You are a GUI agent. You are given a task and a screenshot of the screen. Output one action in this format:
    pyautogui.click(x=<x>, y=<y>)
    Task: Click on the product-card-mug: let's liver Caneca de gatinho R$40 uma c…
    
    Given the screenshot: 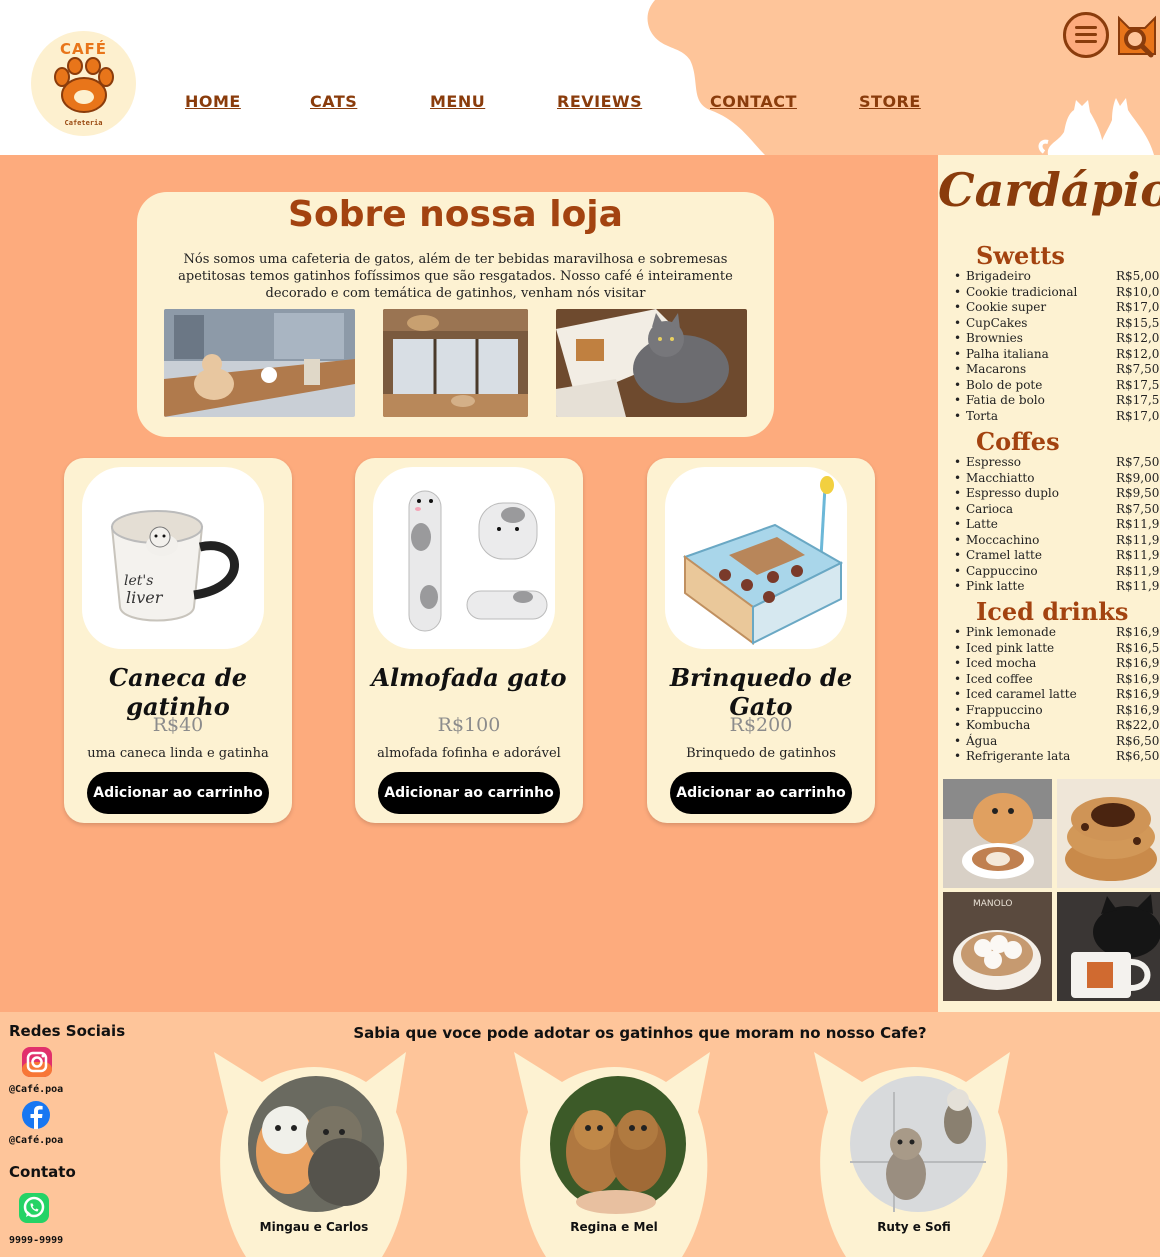 What is the action you would take?
    pyautogui.click(x=178, y=640)
    